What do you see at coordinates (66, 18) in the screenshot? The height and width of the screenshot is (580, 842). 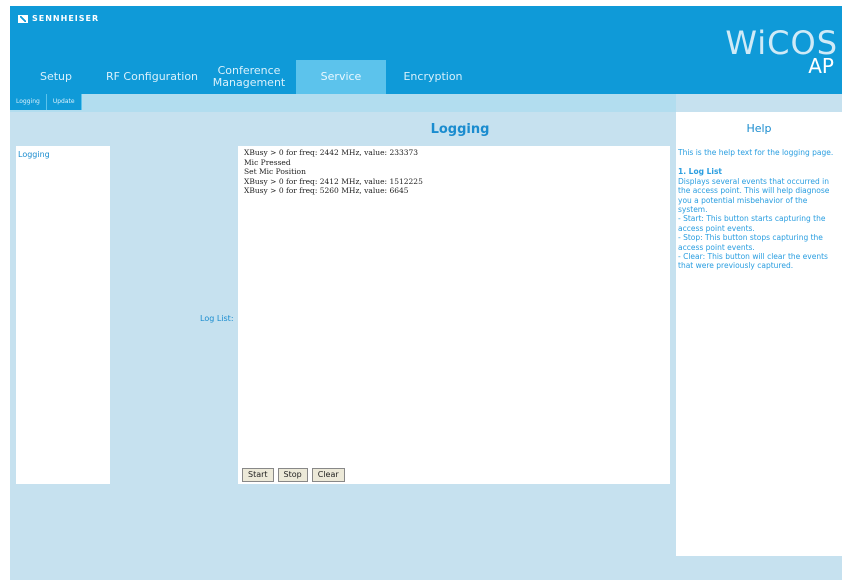 I see `logo-text: SENNHEISER` at bounding box center [66, 18].